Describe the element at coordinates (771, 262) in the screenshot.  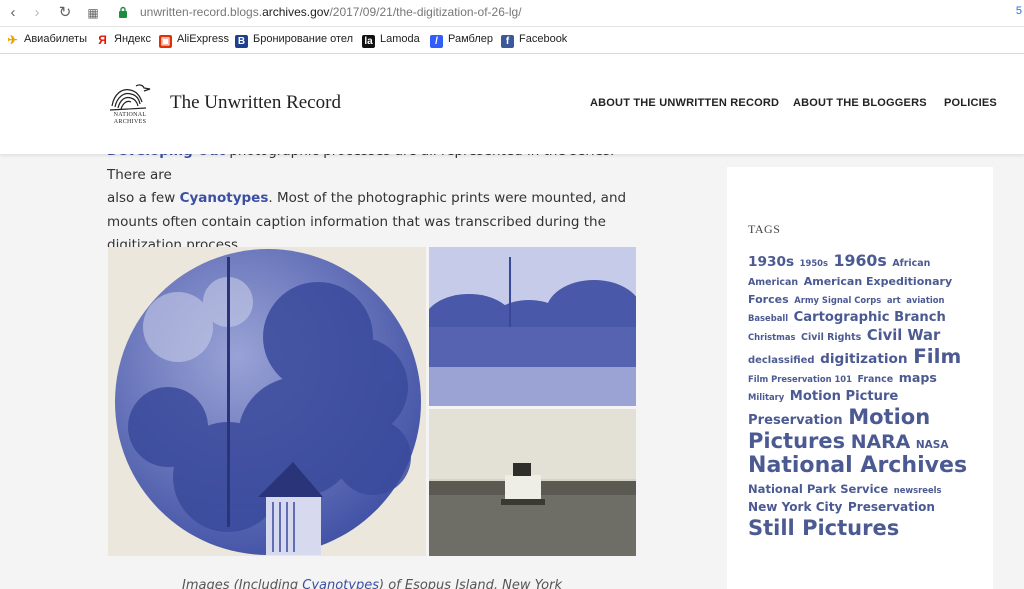
I see `tag-link: 1930s` at that location.